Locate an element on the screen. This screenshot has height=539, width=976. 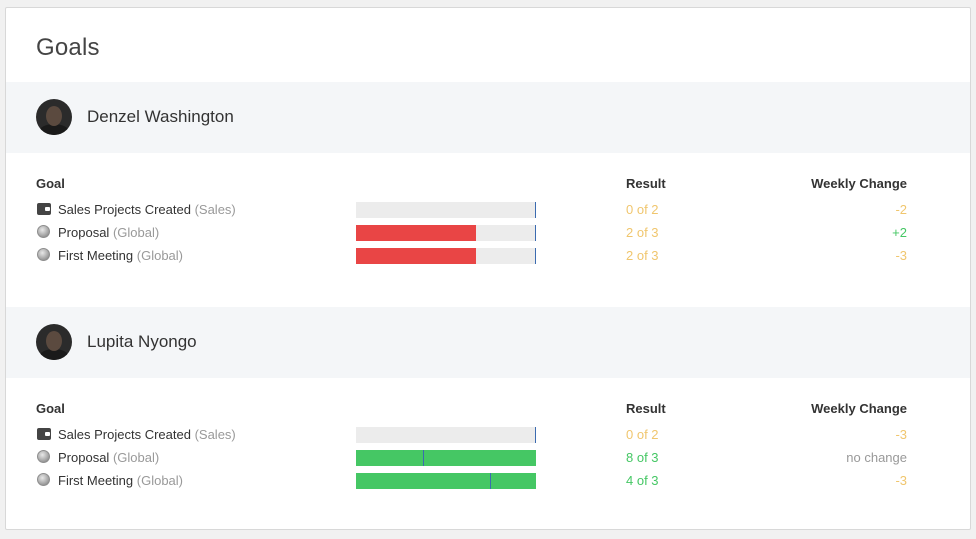
goal-row: First Meeting (Global) 2 of 3 -3 is located at coordinates (488, 256).